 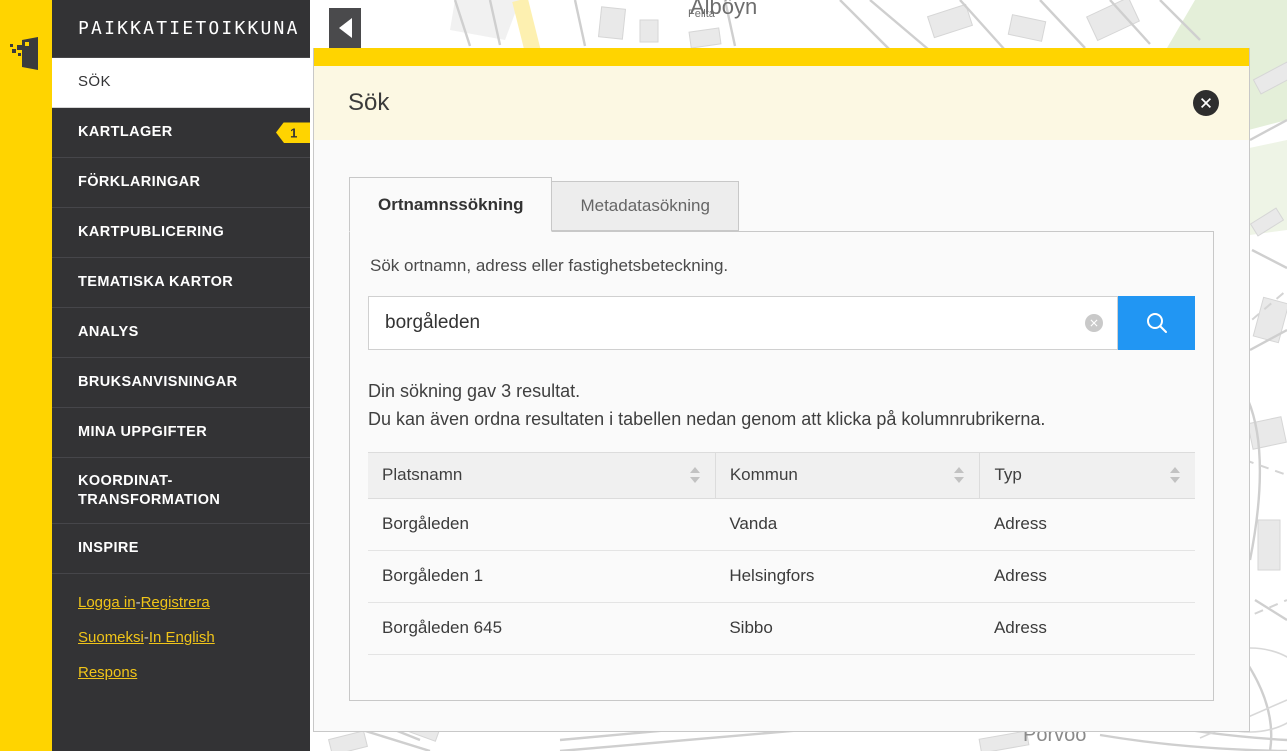 I want to click on tab-ortnamnssokning: Ortnamnssökning, so click(x=451, y=204).